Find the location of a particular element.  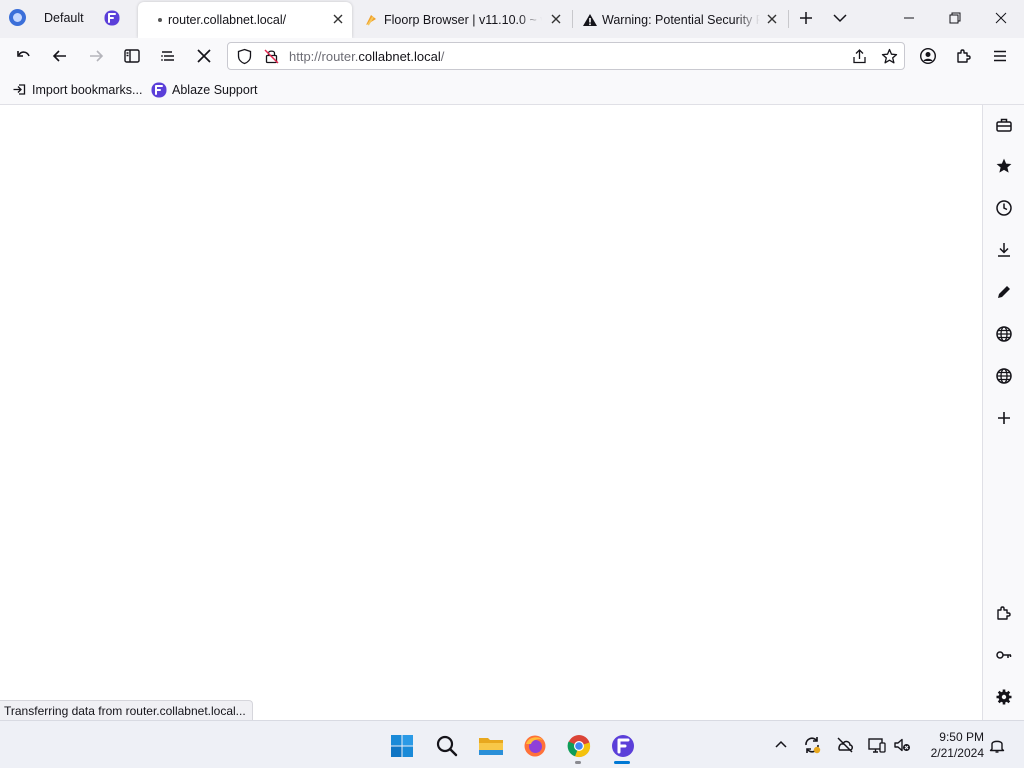

undo-close-tab-icon is located at coordinates (24, 56).